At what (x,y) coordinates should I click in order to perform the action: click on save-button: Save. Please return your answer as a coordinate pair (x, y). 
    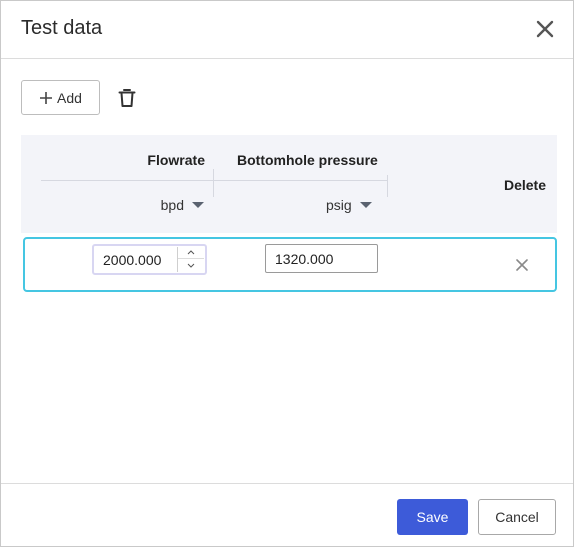
    Looking at the image, I should click on (432, 517).